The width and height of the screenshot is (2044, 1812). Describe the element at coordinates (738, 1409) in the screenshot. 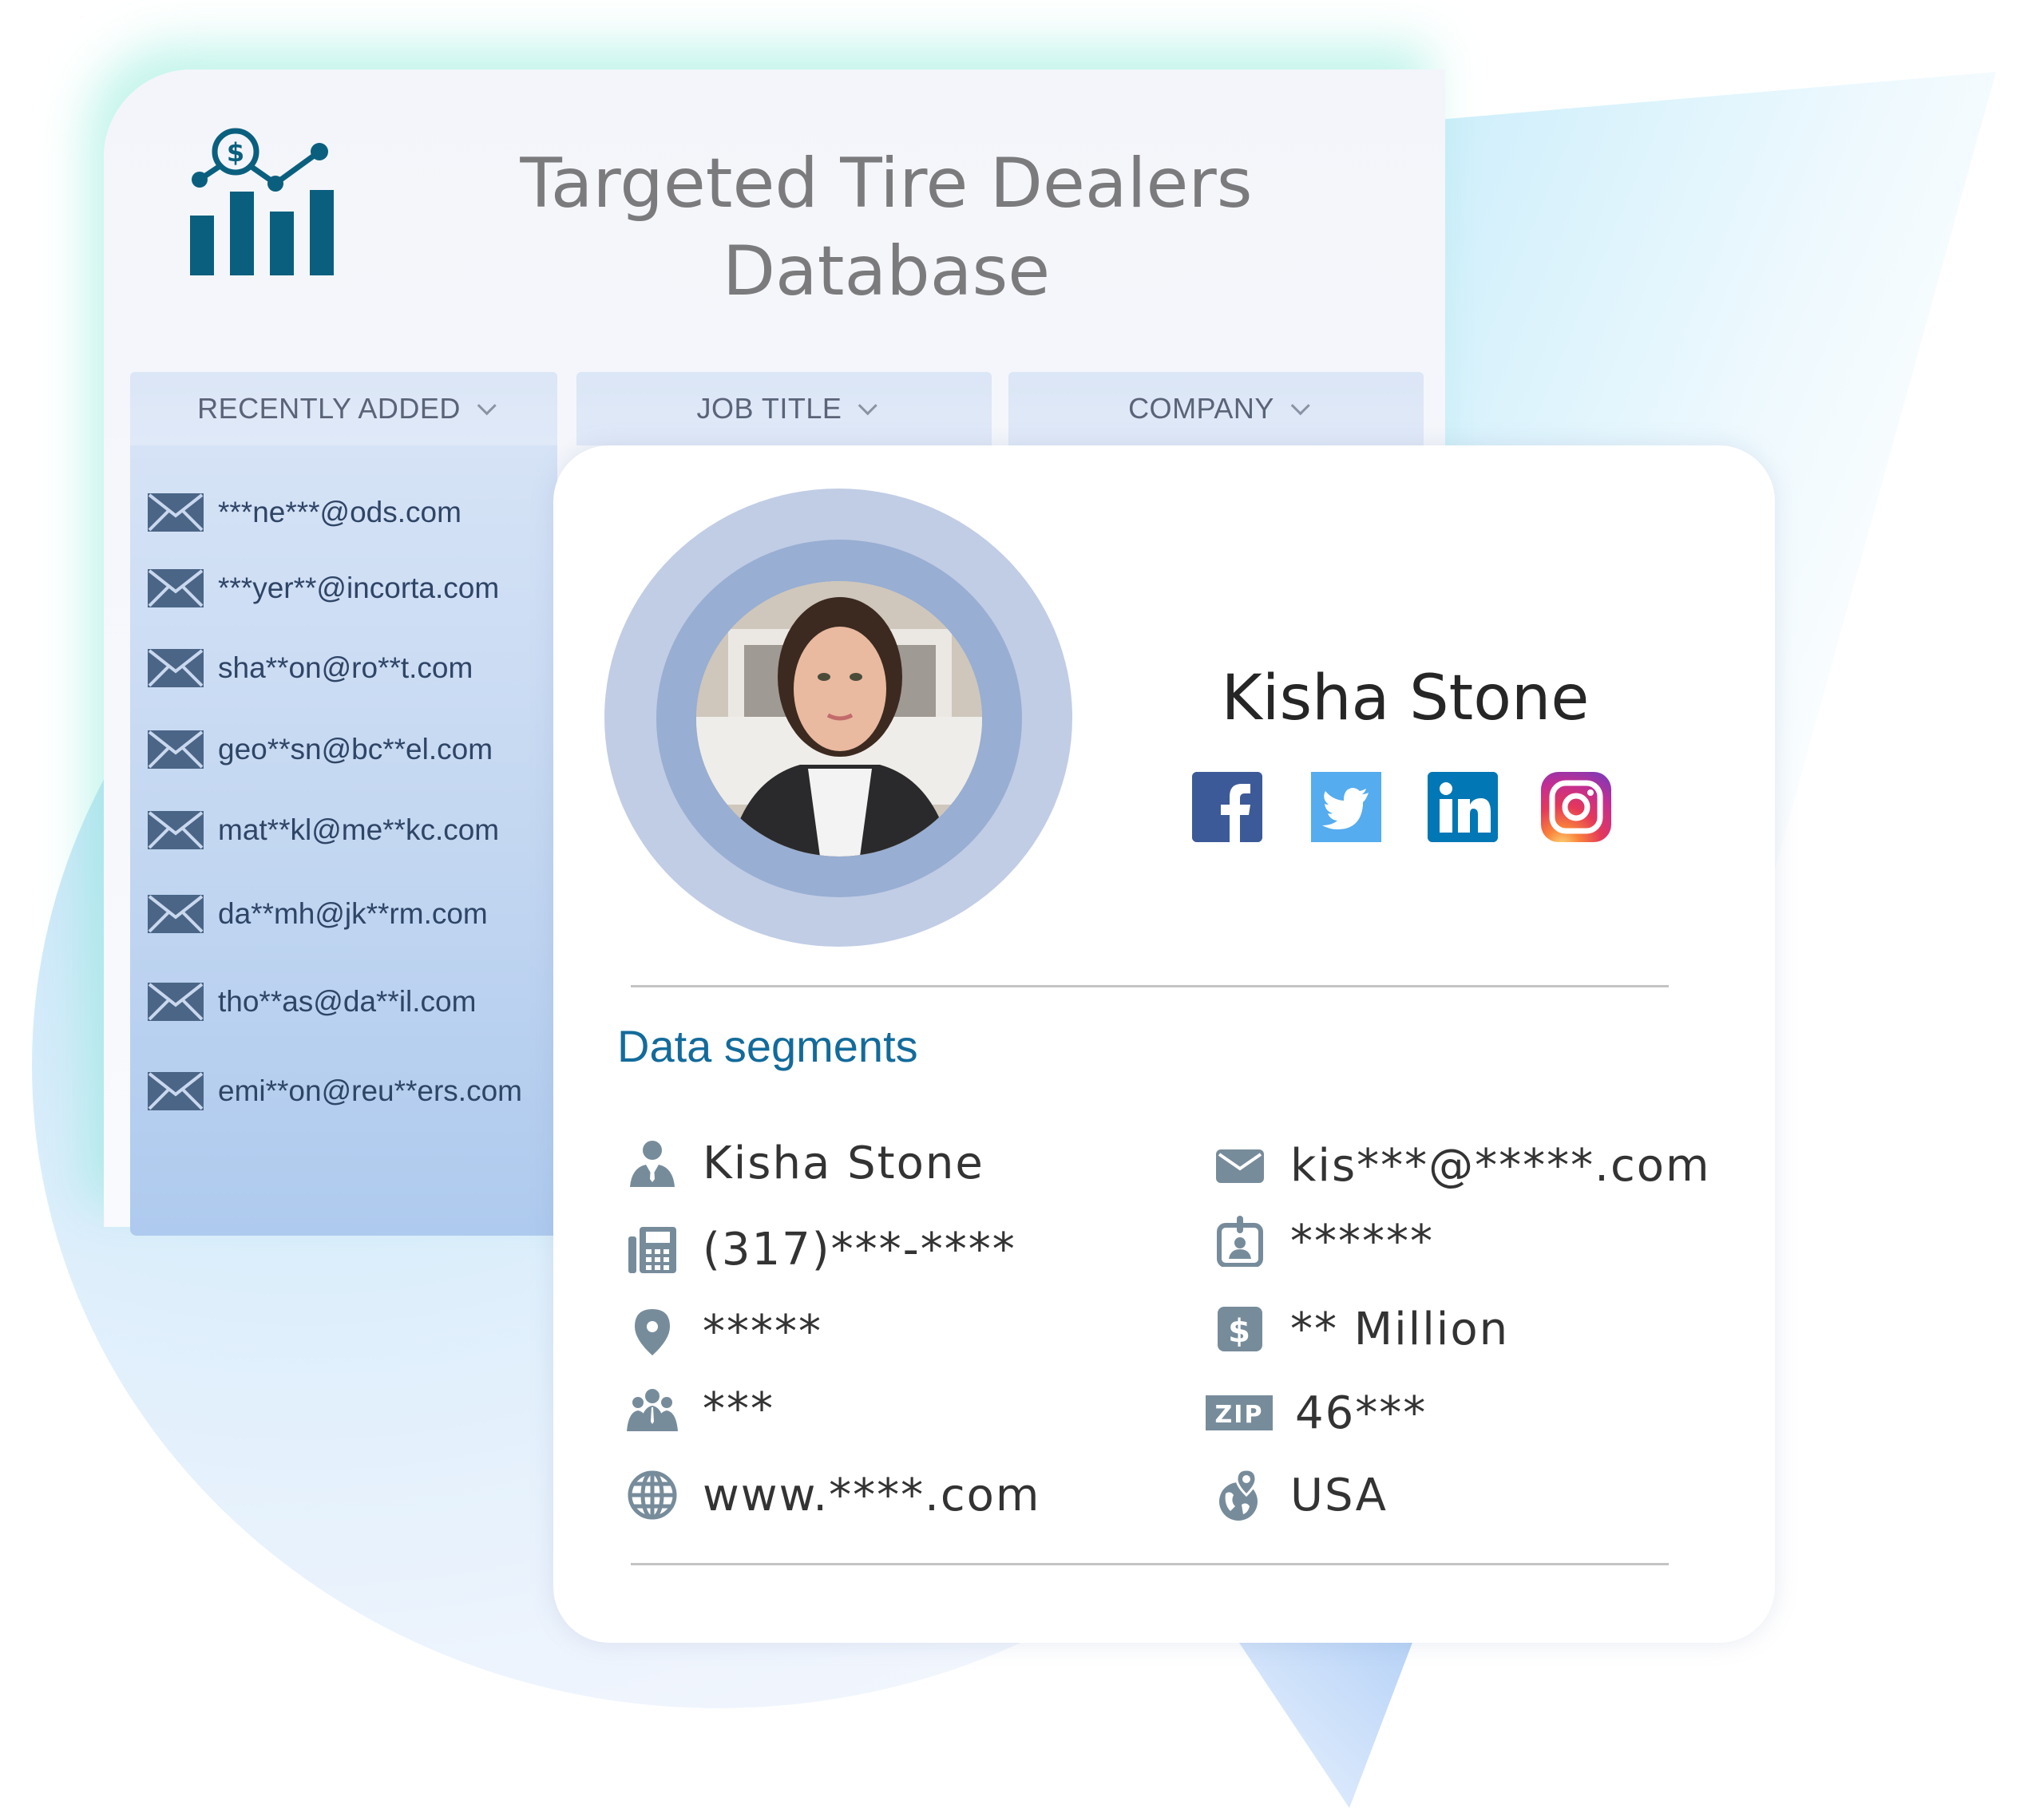

I see `segment-value: ***` at that location.